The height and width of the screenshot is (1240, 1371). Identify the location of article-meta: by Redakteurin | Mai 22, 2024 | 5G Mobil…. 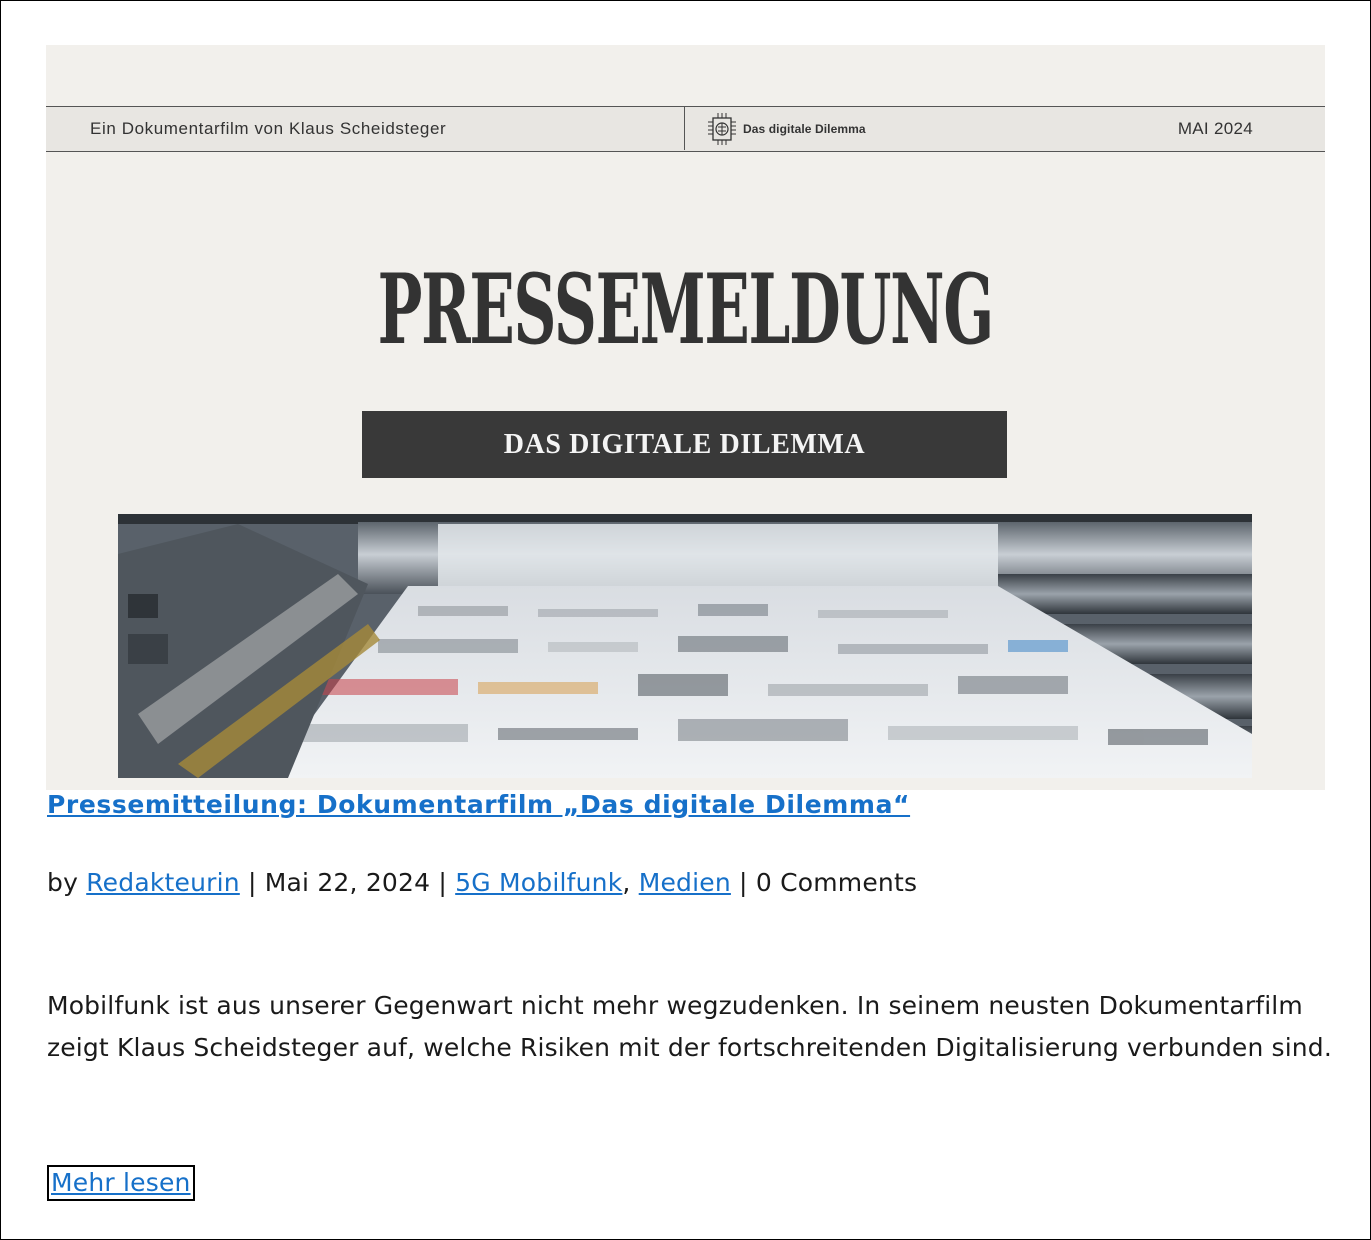
(482, 882).